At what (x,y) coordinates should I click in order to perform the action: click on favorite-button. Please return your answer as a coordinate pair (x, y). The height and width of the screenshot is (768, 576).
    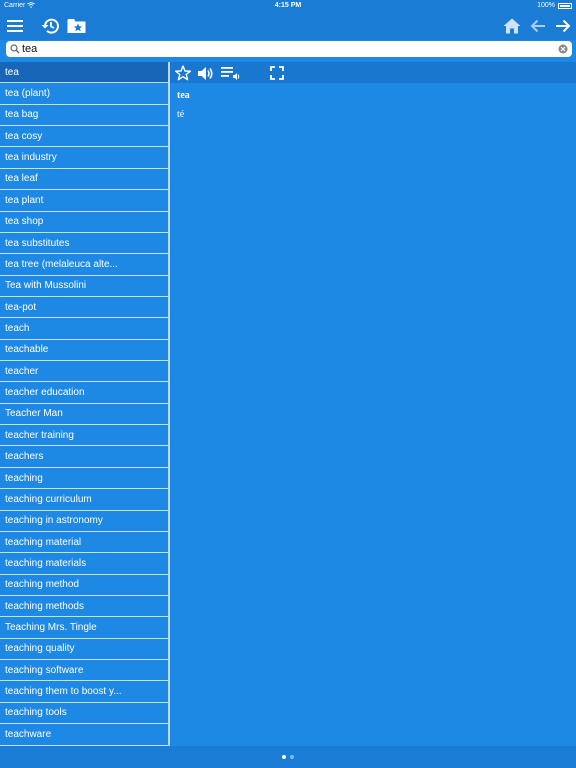
    Looking at the image, I should click on (183, 73).